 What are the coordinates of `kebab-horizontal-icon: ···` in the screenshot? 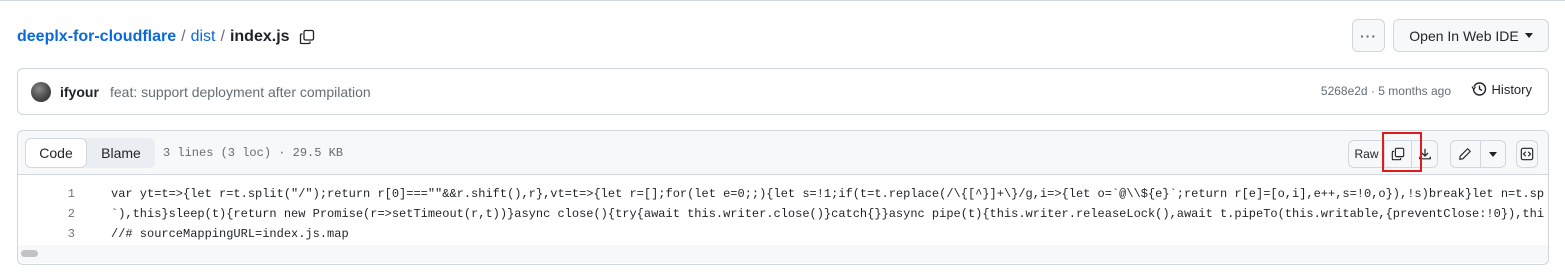 It's located at (1368, 35).